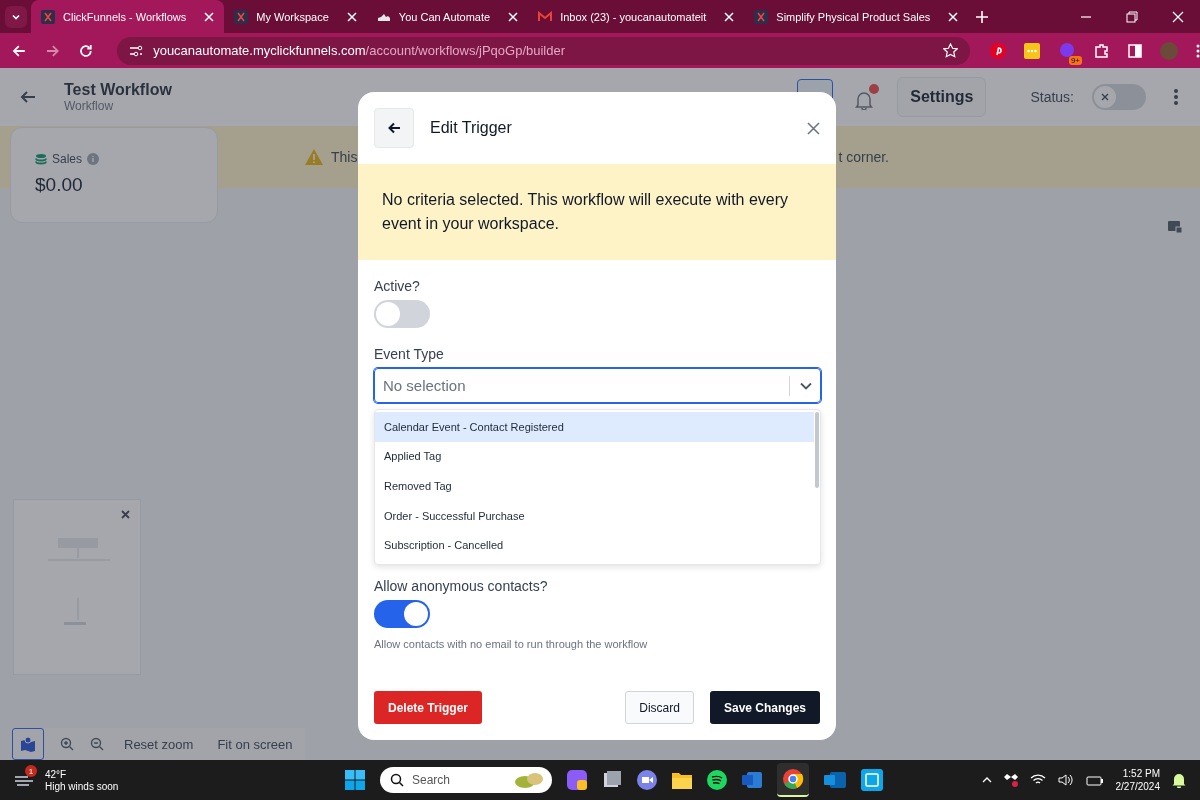  What do you see at coordinates (466, 780) in the screenshot?
I see `taskbar-search-field: Search` at bounding box center [466, 780].